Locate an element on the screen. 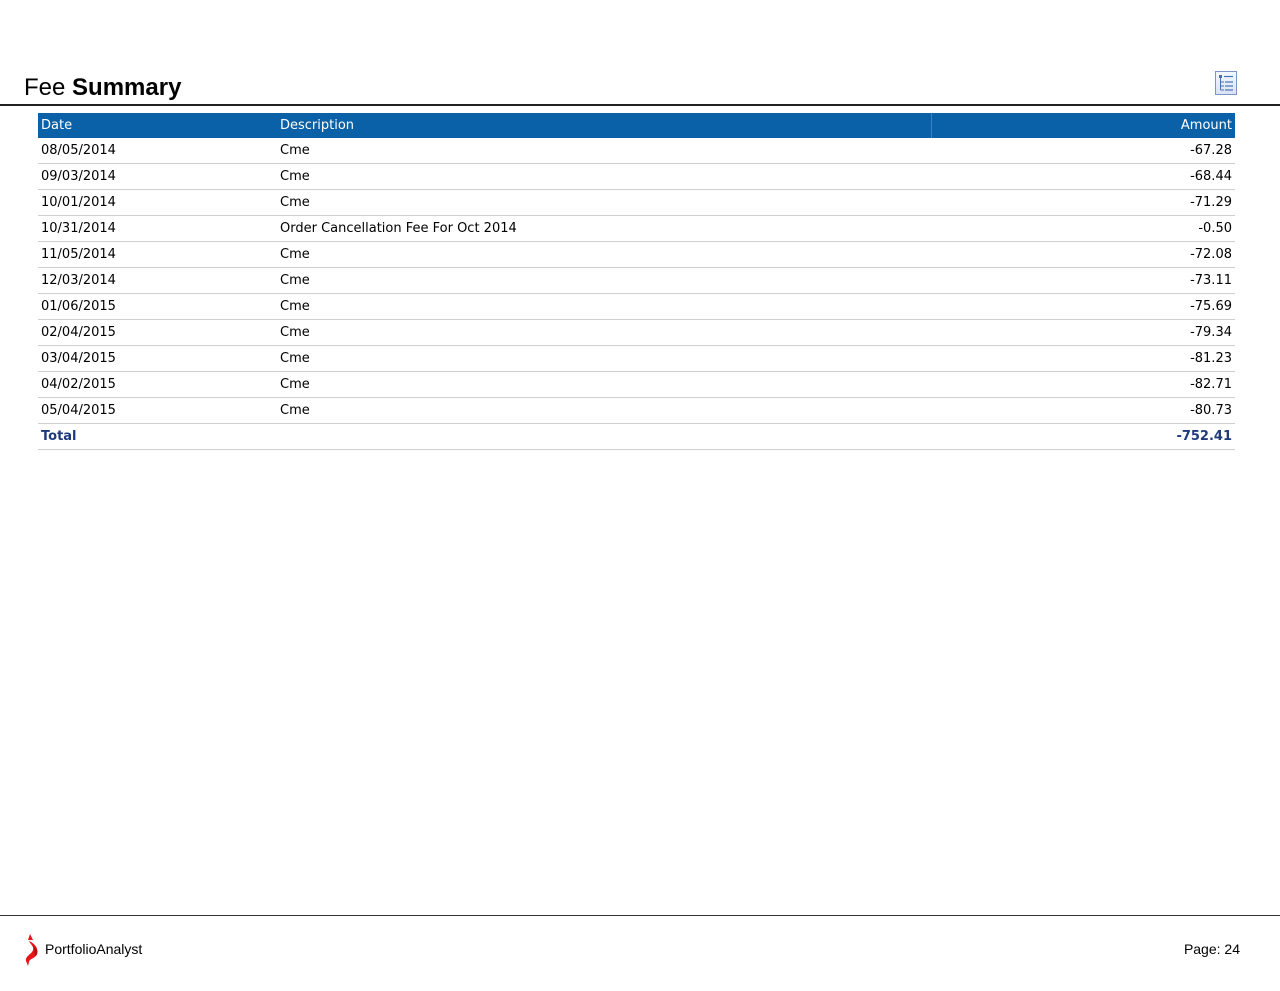 This screenshot has width=1280, height=991. cell-amount: -67.28 is located at coordinates (1083, 151).